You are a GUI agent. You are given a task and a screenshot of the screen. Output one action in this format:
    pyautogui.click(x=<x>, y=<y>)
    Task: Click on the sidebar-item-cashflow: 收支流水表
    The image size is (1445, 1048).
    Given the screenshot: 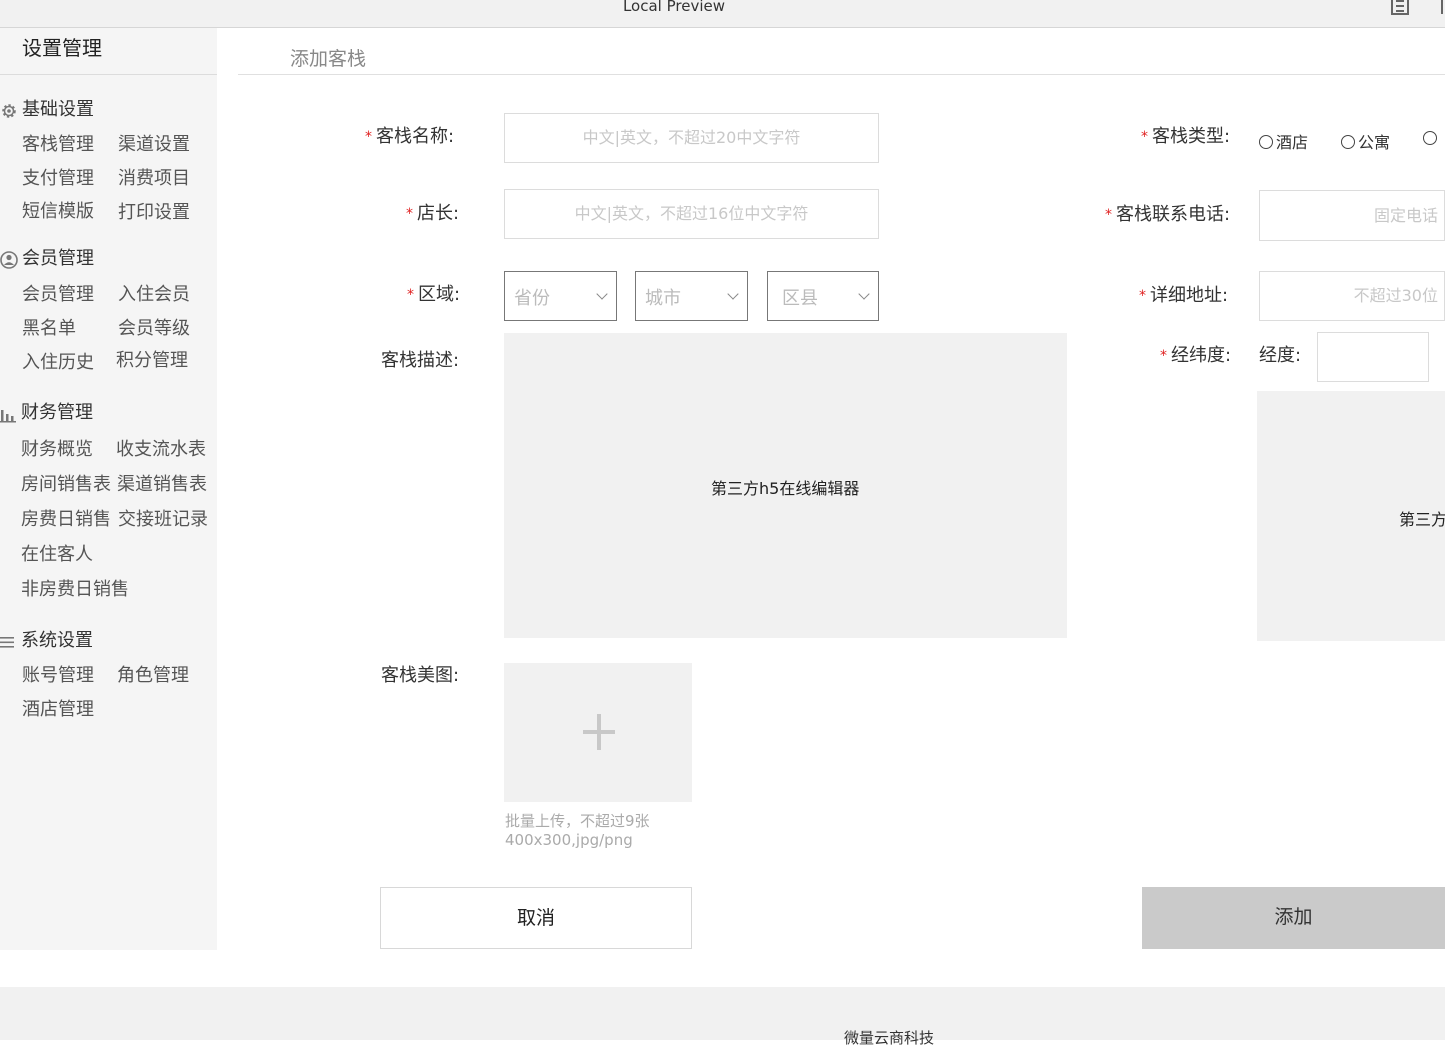 What is the action you would take?
    pyautogui.click(x=161, y=450)
    